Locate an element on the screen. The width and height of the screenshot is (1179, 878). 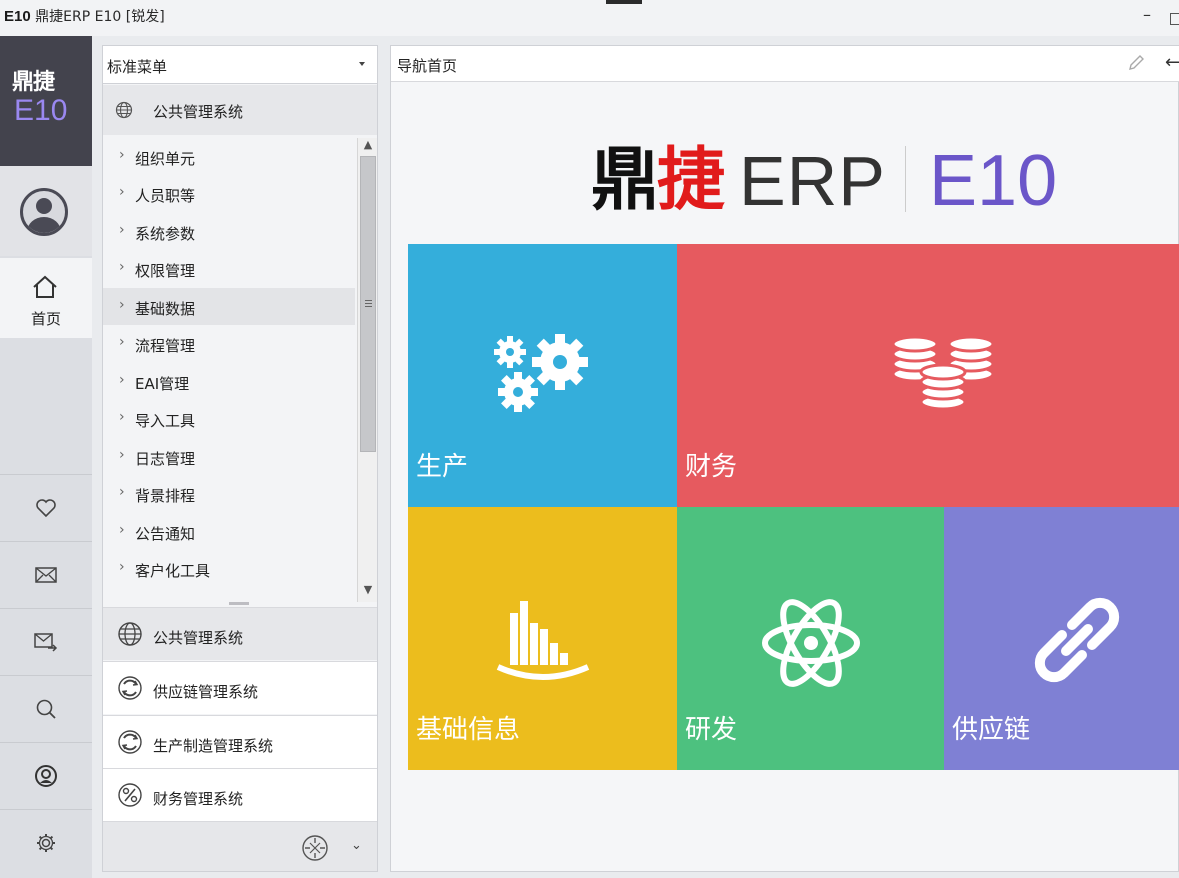
tile-label: 供应链 is located at coordinates (991, 730).